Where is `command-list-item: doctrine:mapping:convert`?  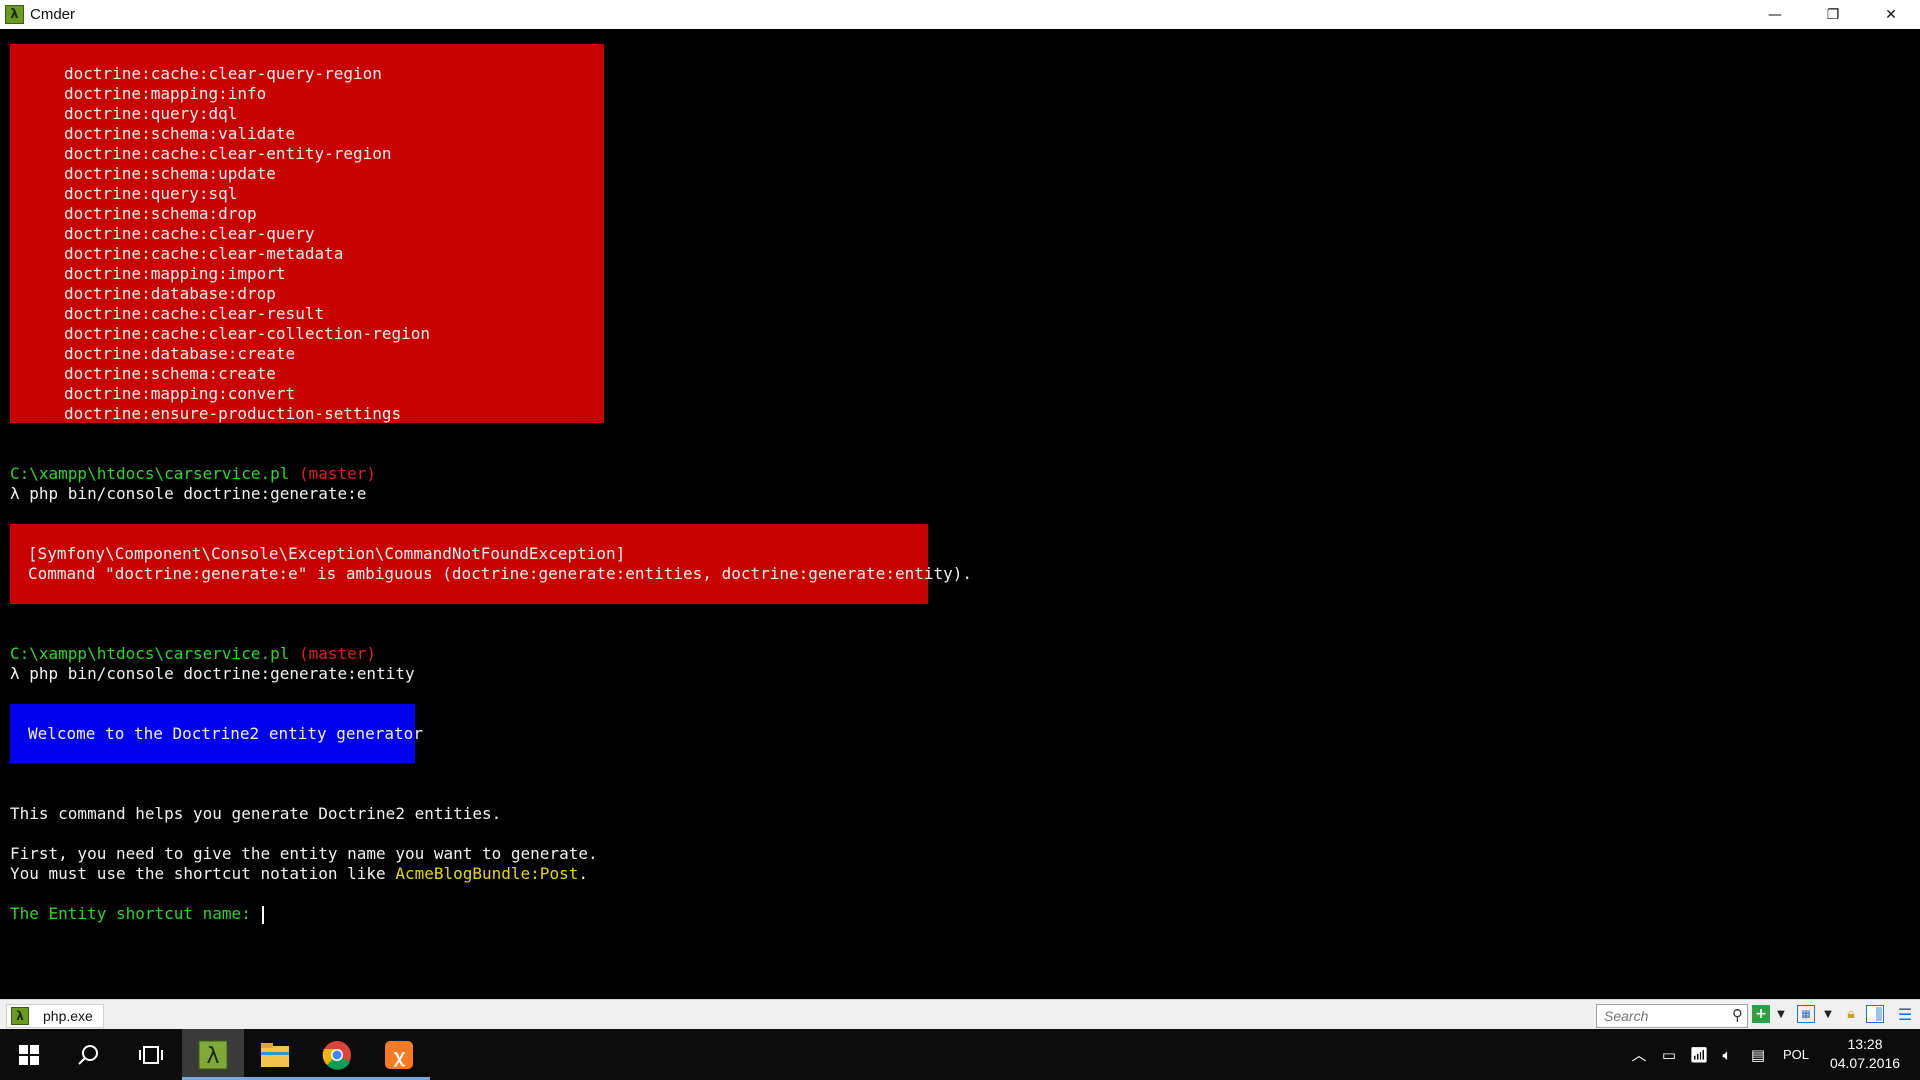 command-list-item: doctrine:mapping:convert is located at coordinates (180, 393).